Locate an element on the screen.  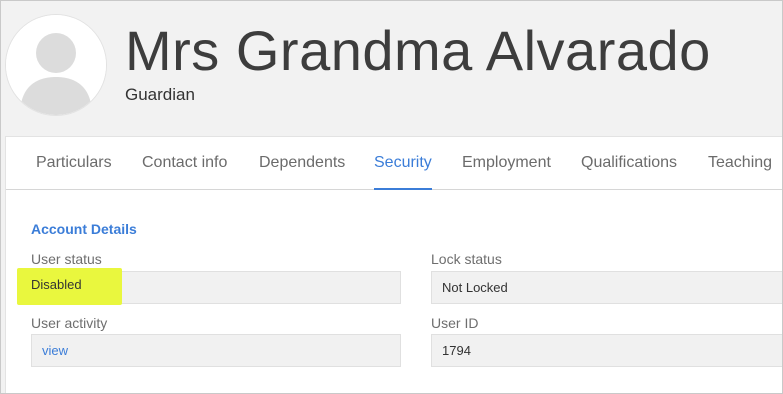
user-silhouette-icon is located at coordinates (56, 65).